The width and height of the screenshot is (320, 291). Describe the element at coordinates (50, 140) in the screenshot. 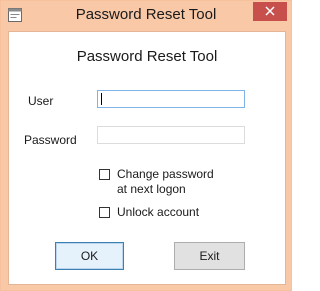

I see `password-label: Password` at that location.